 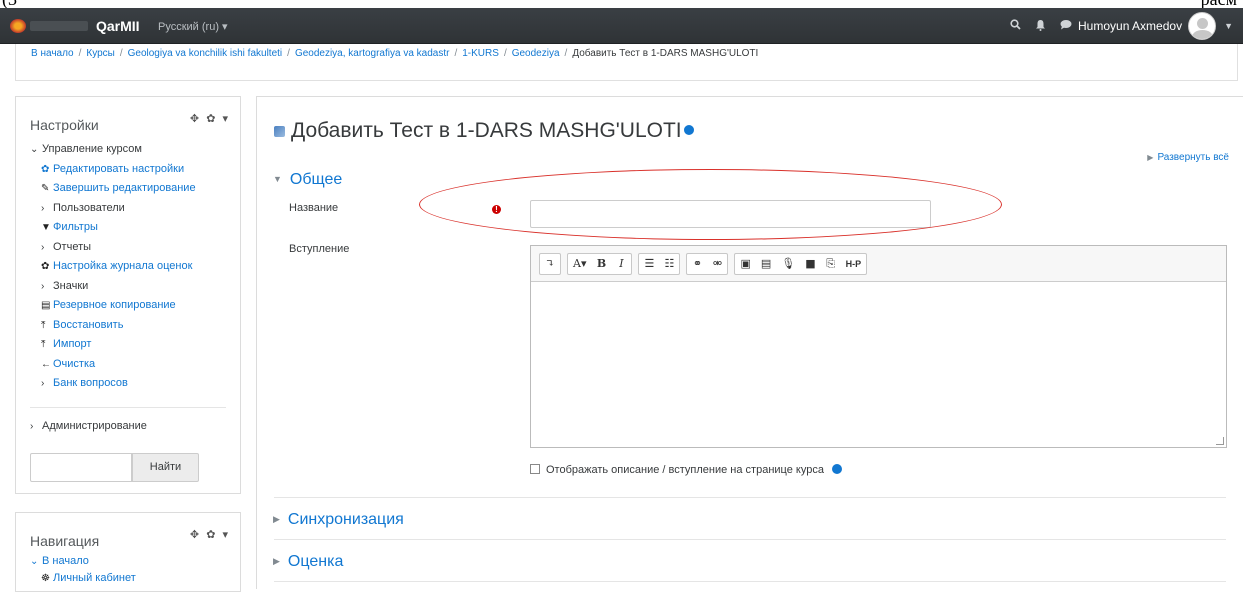 I want to click on caret-right-icon: ▶, so click(x=276, y=561).